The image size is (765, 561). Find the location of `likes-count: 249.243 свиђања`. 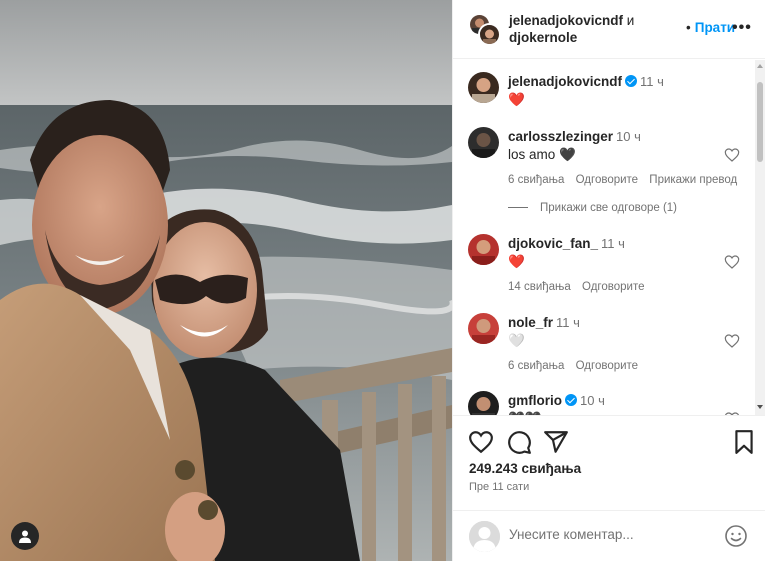

likes-count: 249.243 свиђања is located at coordinates (525, 468).